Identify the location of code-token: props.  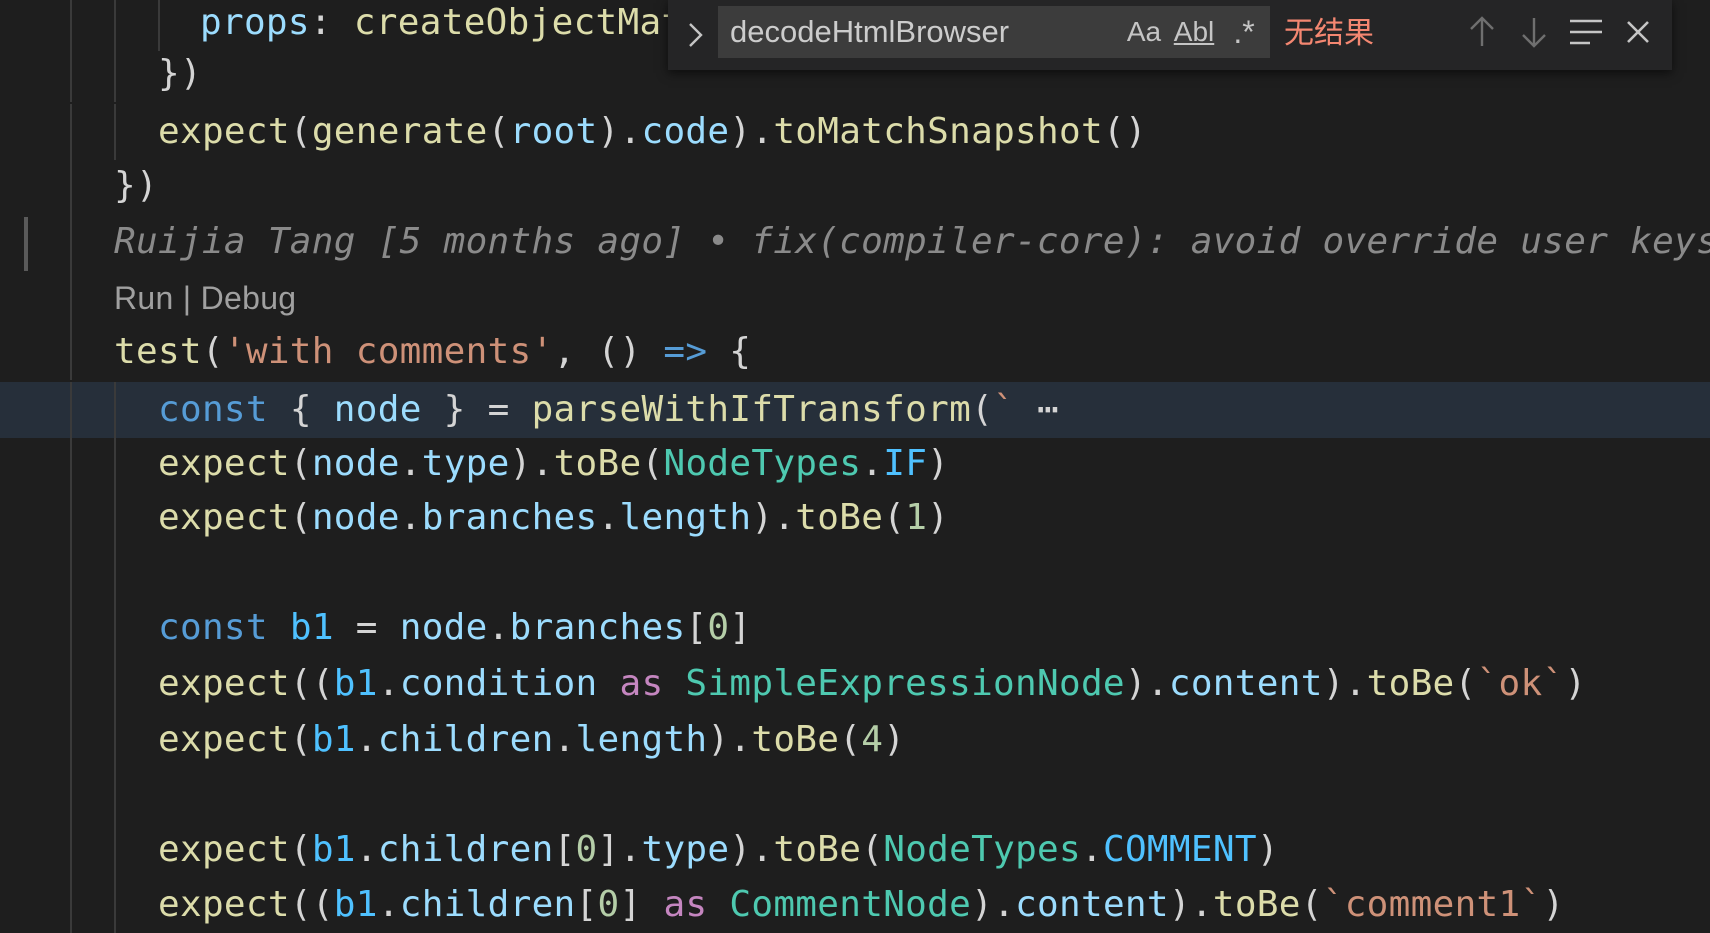
(255, 22).